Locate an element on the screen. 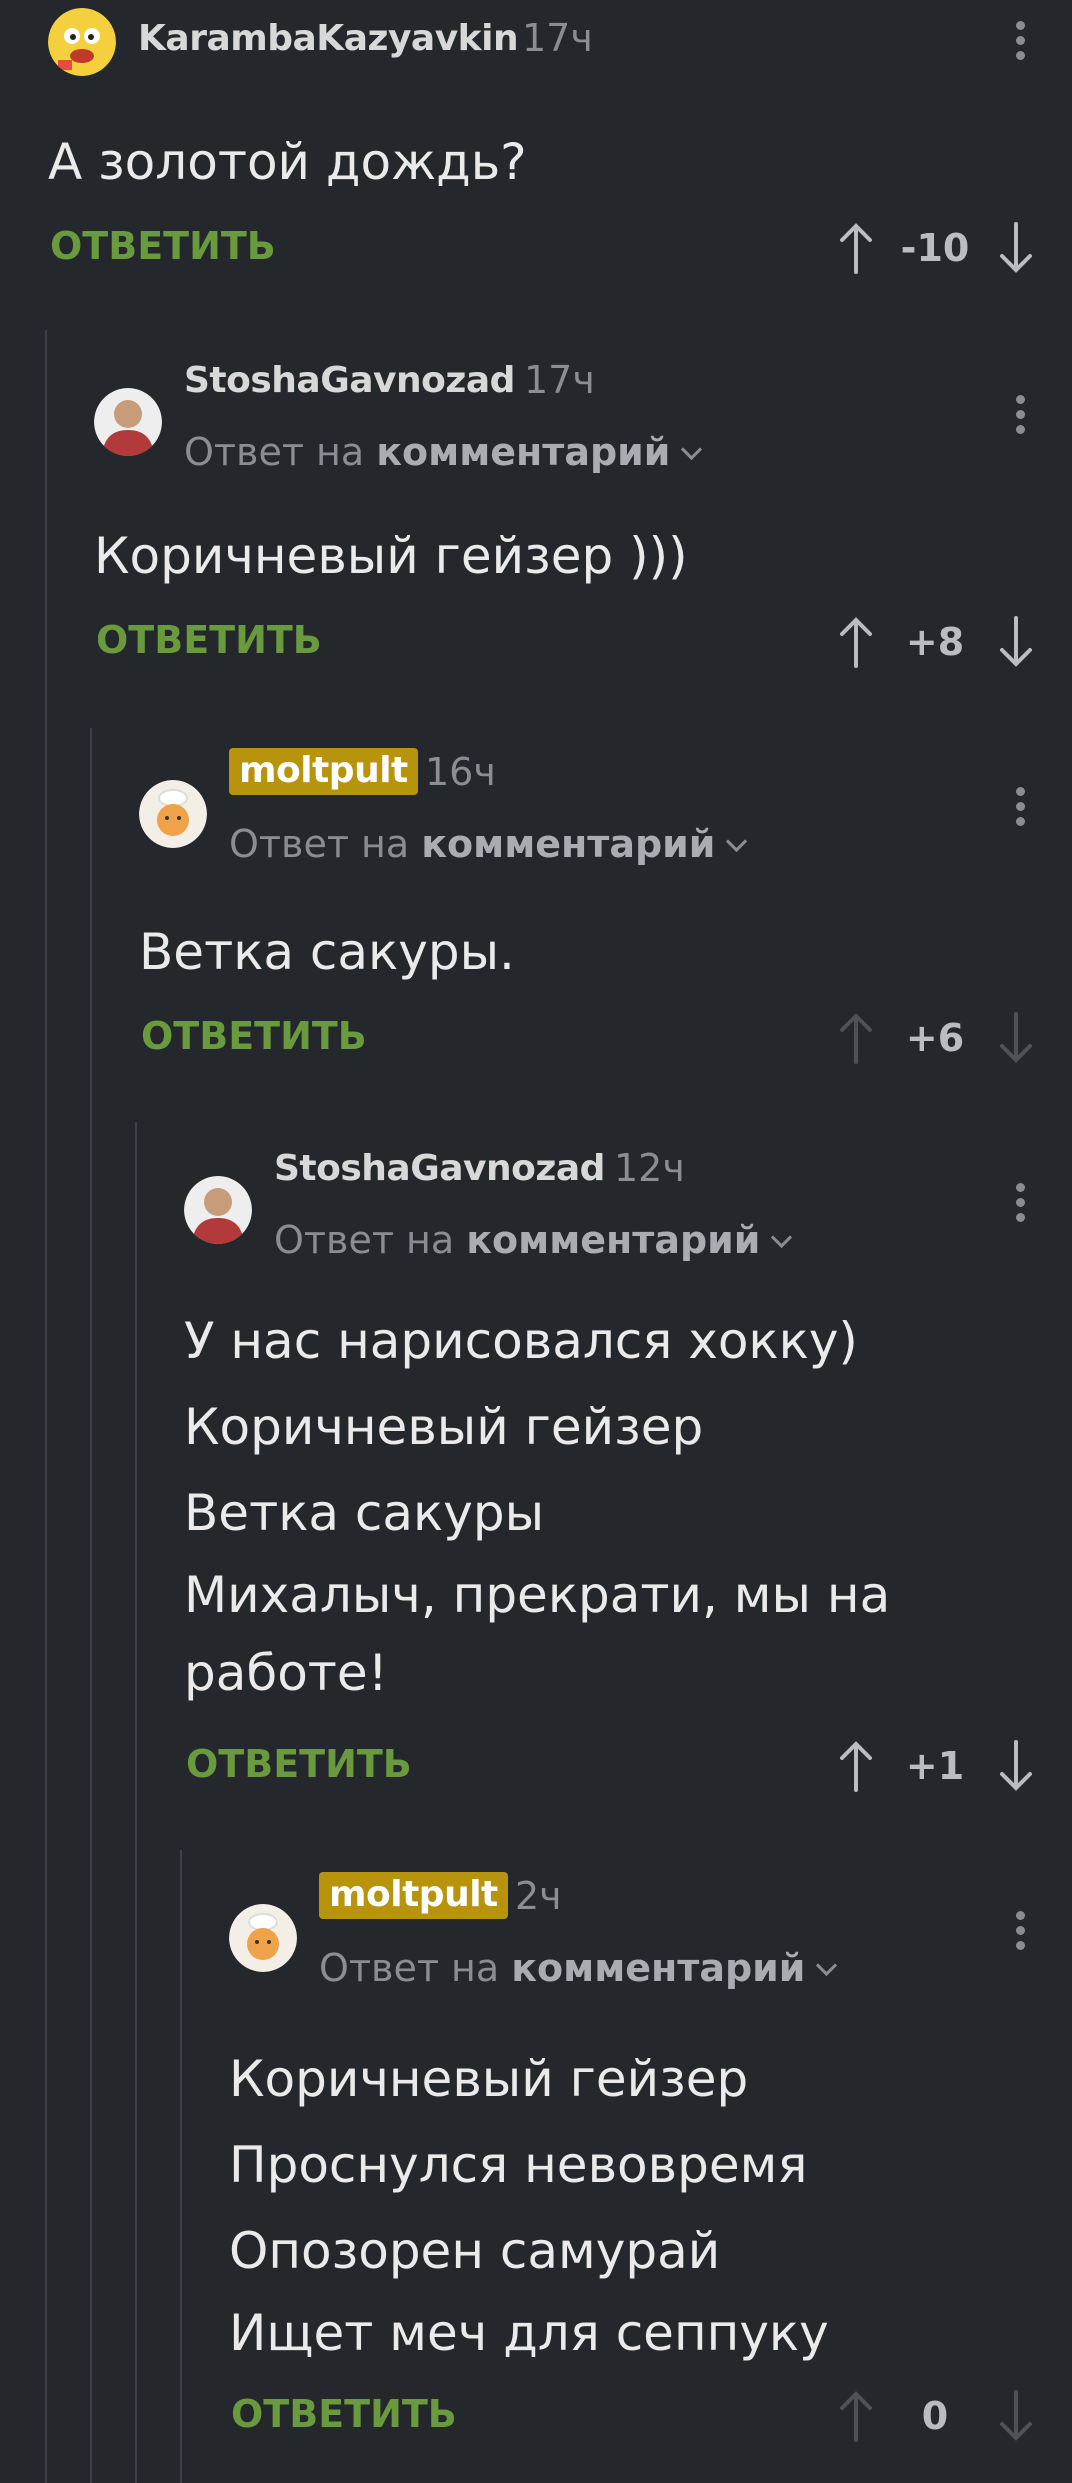 The height and width of the screenshot is (2483, 1072). comment-line: работе! is located at coordinates (286, 1673).